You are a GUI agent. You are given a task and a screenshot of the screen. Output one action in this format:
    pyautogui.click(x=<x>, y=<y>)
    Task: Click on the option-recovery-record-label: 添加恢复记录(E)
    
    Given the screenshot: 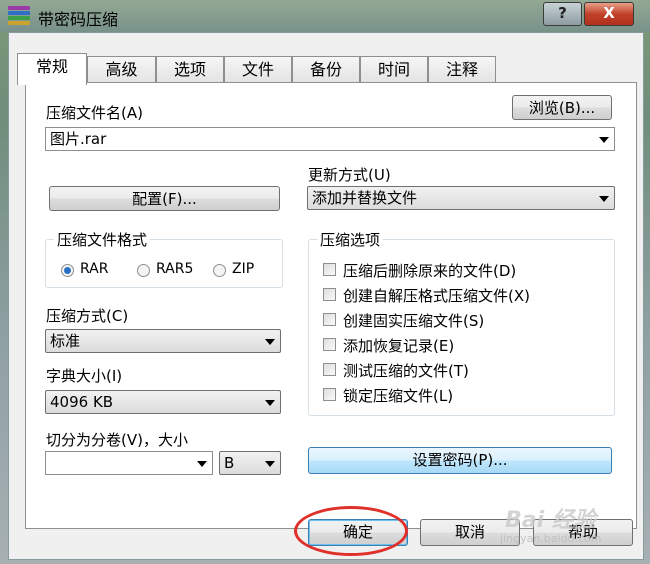 What is the action you would take?
    pyautogui.click(x=399, y=346)
    